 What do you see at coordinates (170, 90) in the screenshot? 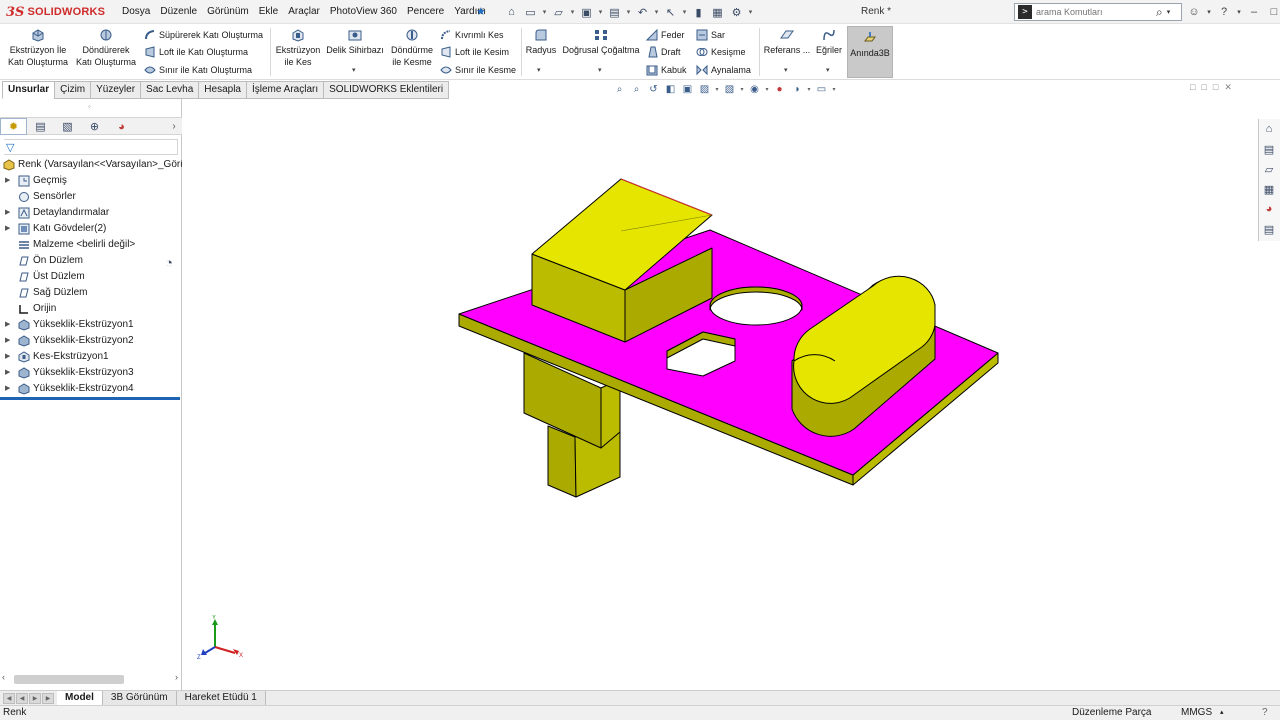
I see `tab-sheet-metal: Sac Levha` at bounding box center [170, 90].